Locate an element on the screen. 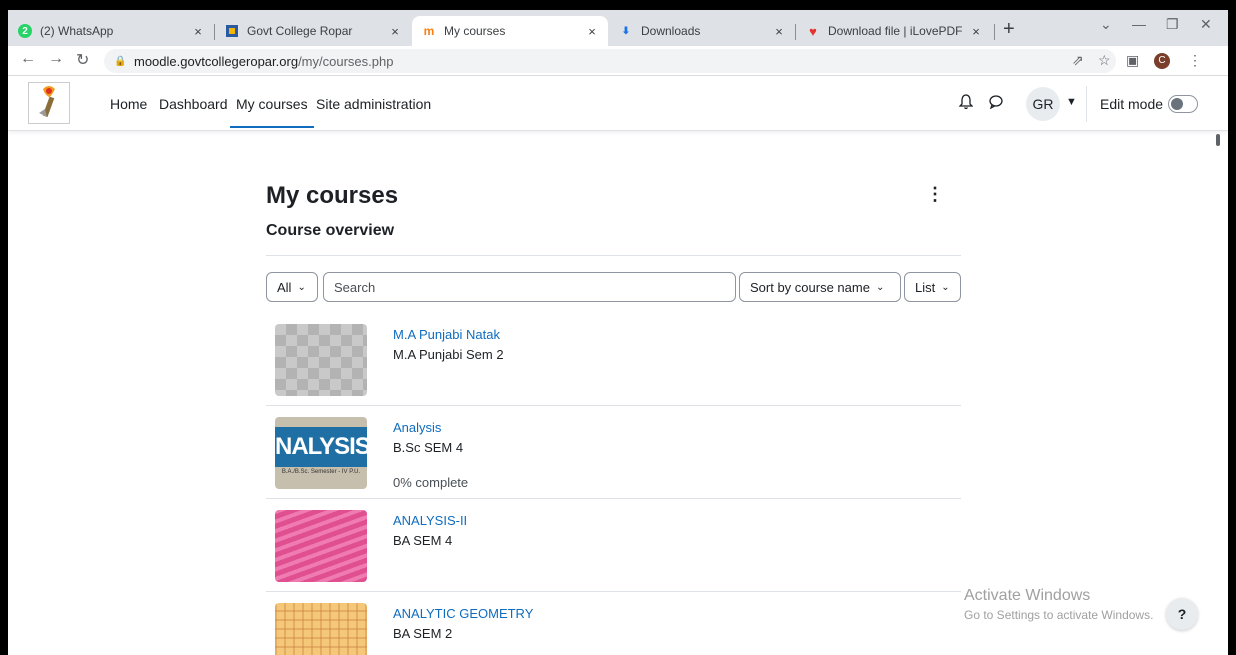  view-dropdown: List ⌄ is located at coordinates (932, 287).